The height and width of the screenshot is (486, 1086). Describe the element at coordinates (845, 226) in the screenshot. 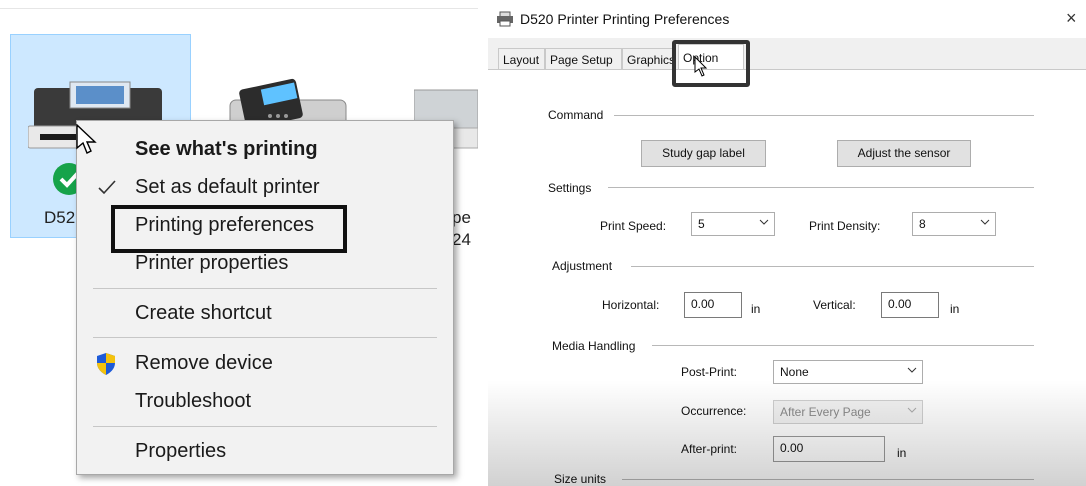

I see `print-density-label: Print Density:` at that location.